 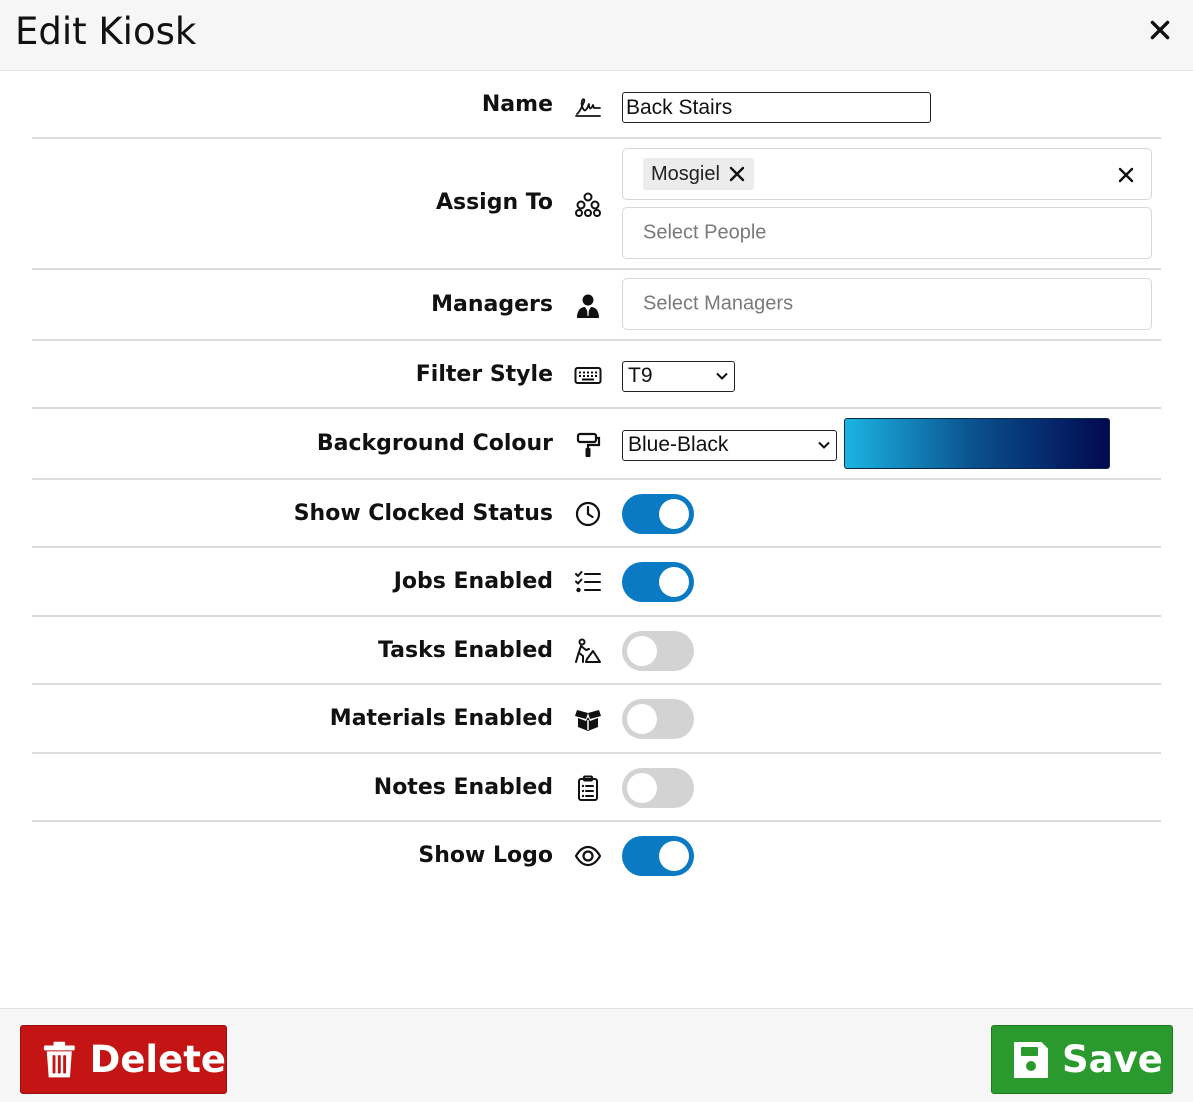 I want to click on people-placeholder: Select People, so click(x=705, y=232).